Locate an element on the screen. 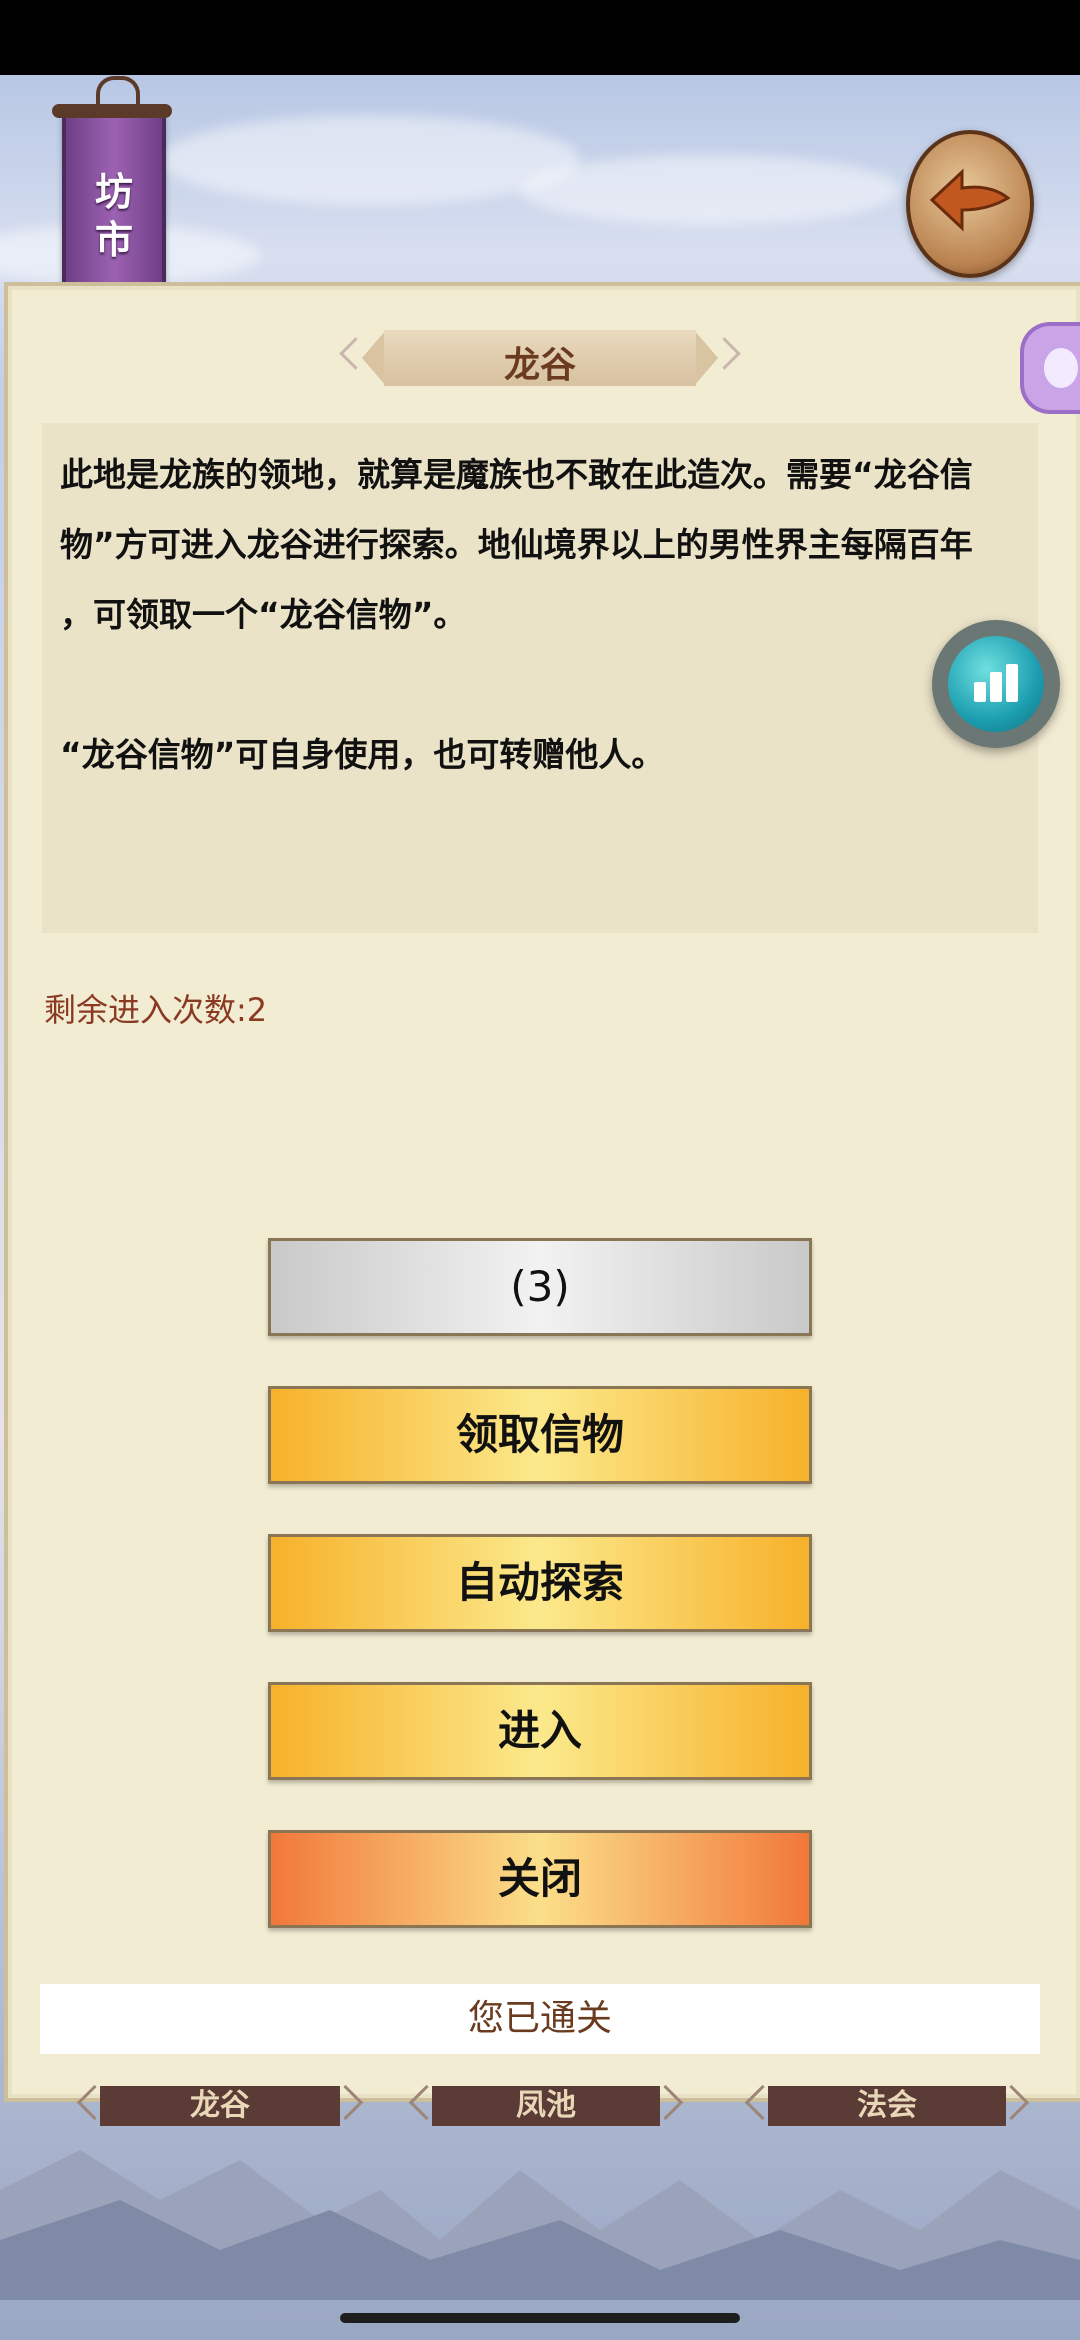  enter-button: 进入 is located at coordinates (540, 1731).